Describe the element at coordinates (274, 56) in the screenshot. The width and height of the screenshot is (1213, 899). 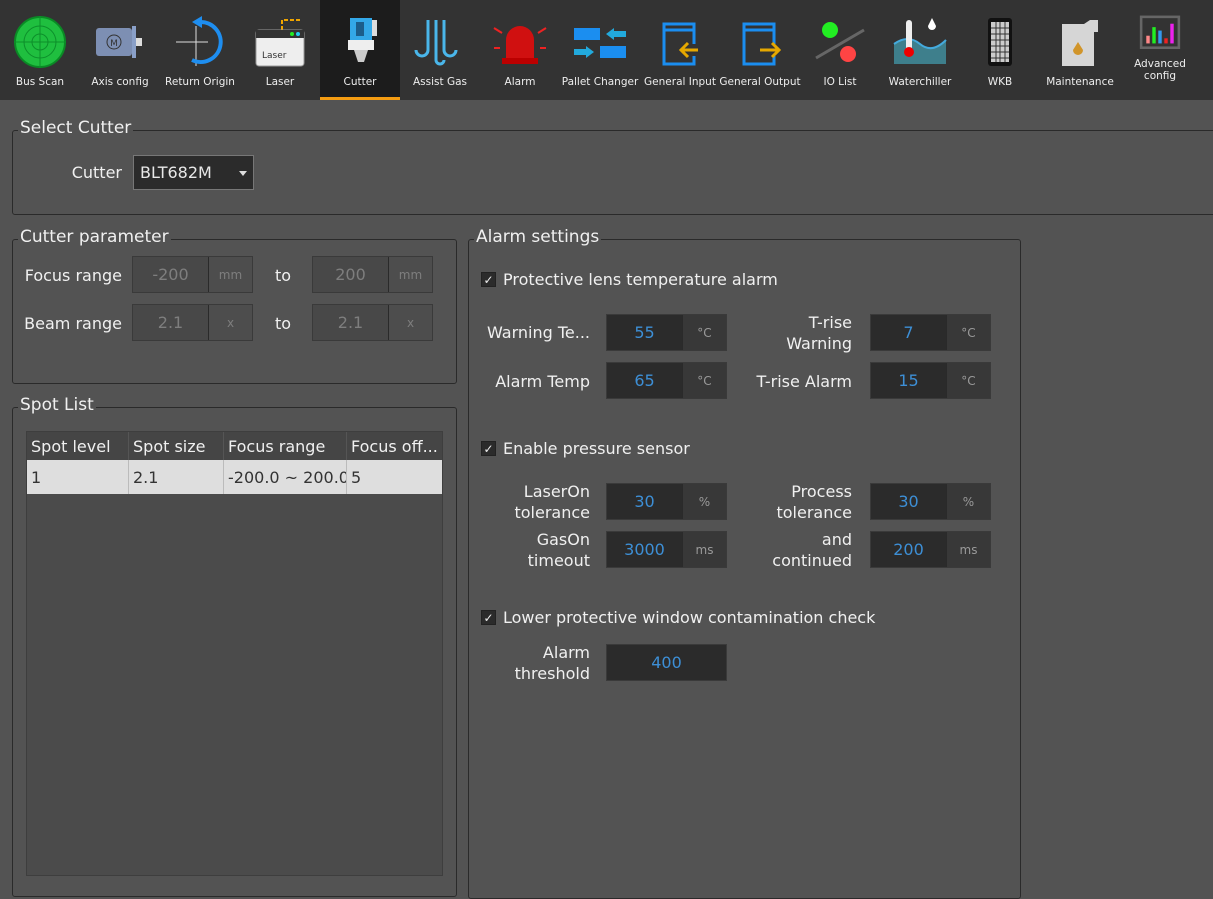
I see `svg-text: Laser` at that location.